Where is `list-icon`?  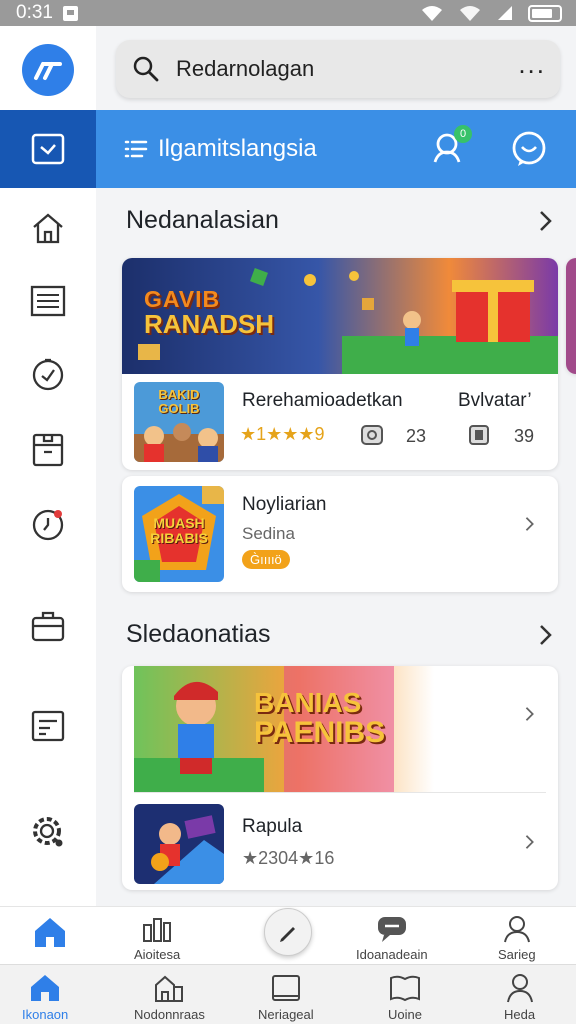
list-icon is located at coordinates (48, 301).